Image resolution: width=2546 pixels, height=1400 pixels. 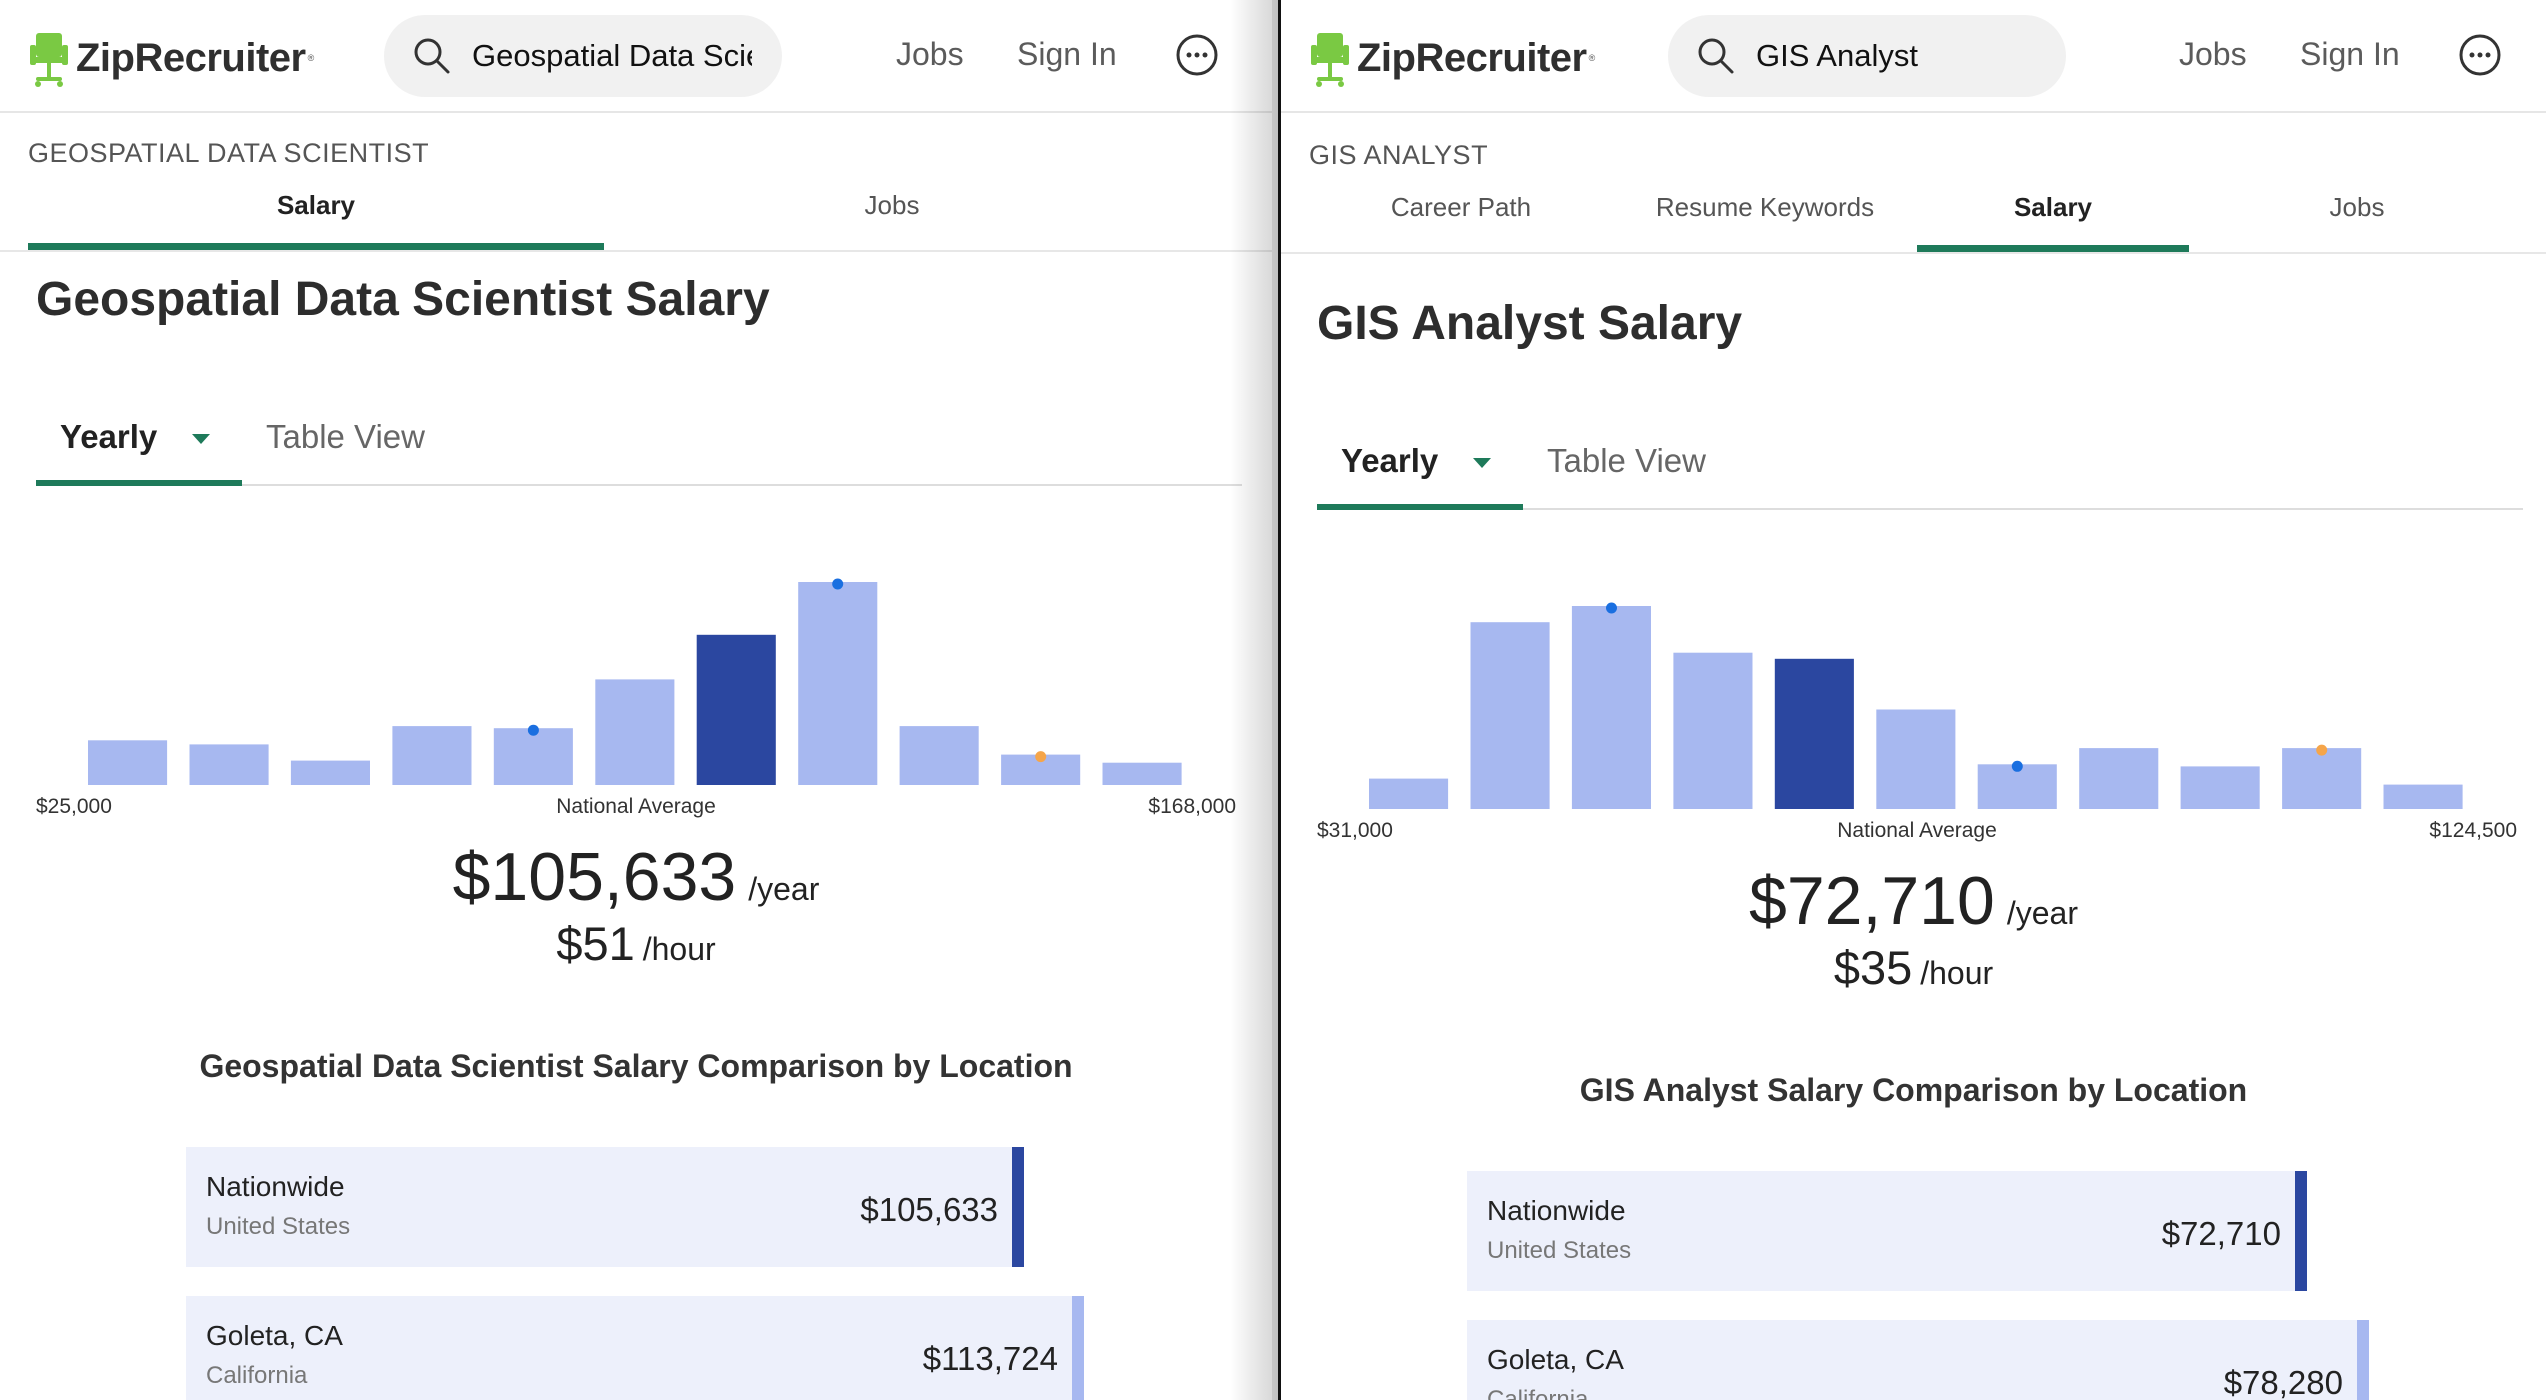 What do you see at coordinates (1873, 967) in the screenshot?
I see `hourly-salary-value: $35` at bounding box center [1873, 967].